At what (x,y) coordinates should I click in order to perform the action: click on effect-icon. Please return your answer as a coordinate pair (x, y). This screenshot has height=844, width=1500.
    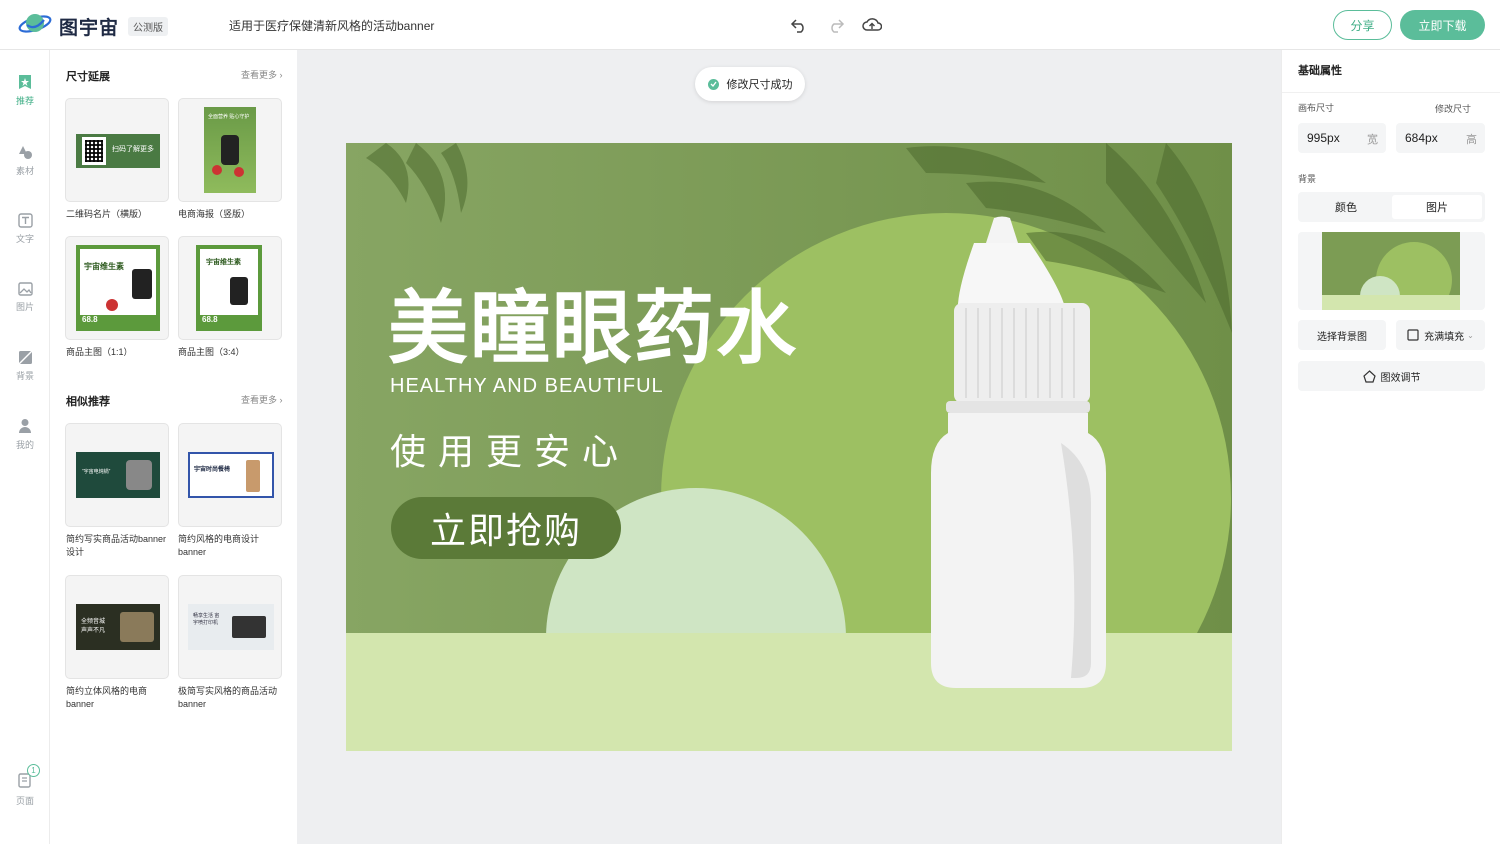
    Looking at the image, I should click on (1369, 376).